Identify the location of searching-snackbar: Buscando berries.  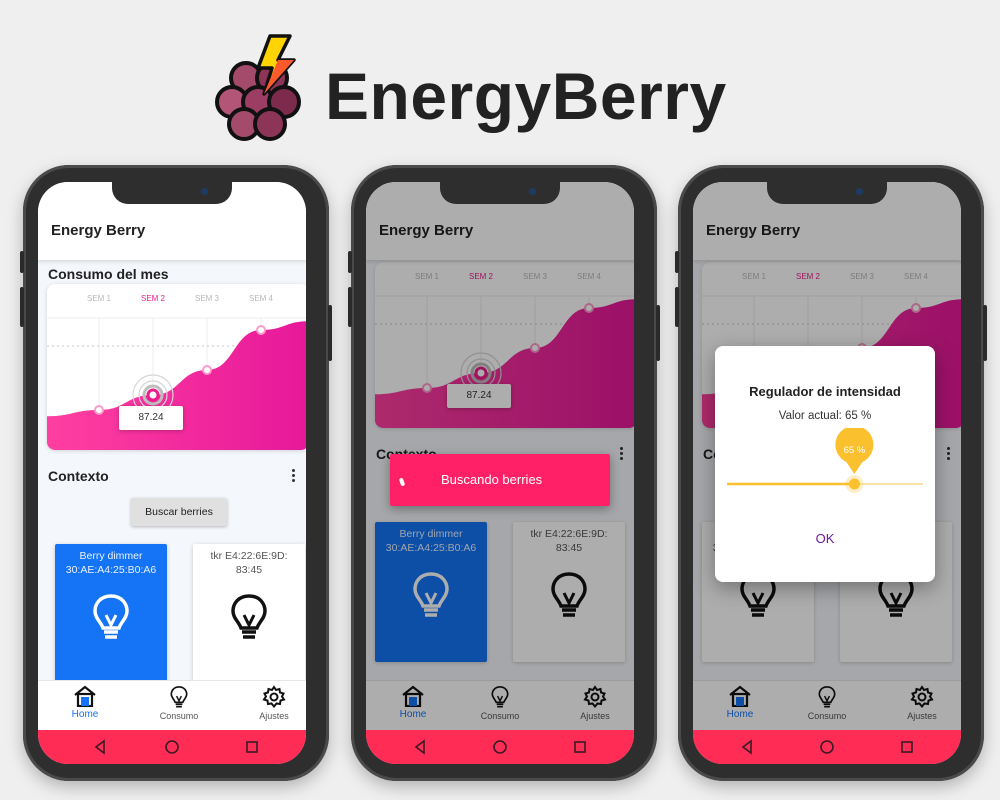
(500, 480).